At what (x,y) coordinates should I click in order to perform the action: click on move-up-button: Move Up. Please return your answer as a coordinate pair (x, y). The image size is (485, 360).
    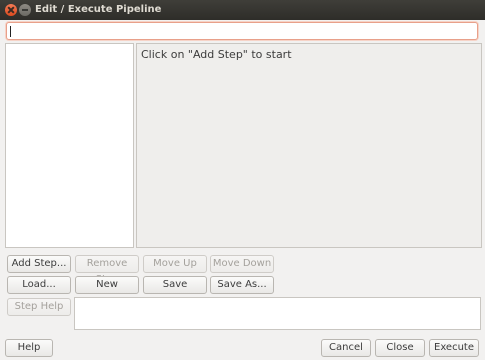
    Looking at the image, I should click on (175, 264).